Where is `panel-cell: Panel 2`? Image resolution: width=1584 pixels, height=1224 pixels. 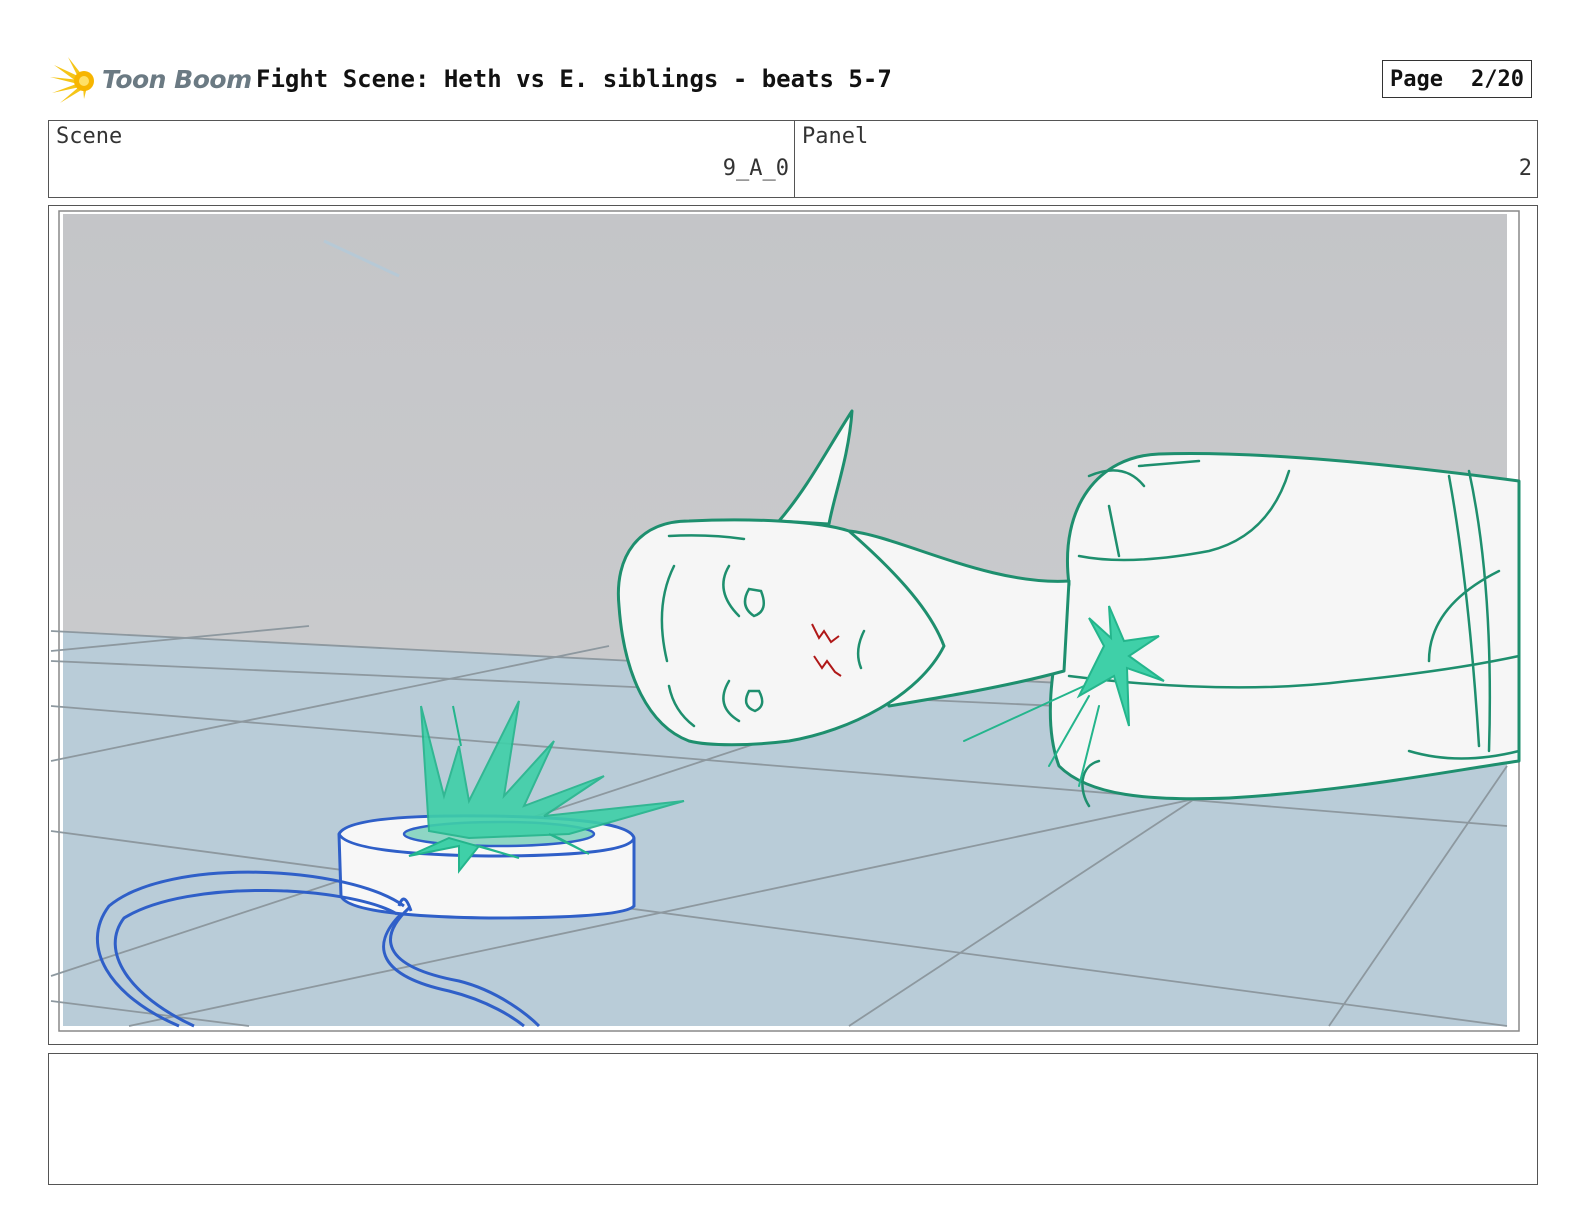 panel-cell: Panel 2 is located at coordinates (1166, 159).